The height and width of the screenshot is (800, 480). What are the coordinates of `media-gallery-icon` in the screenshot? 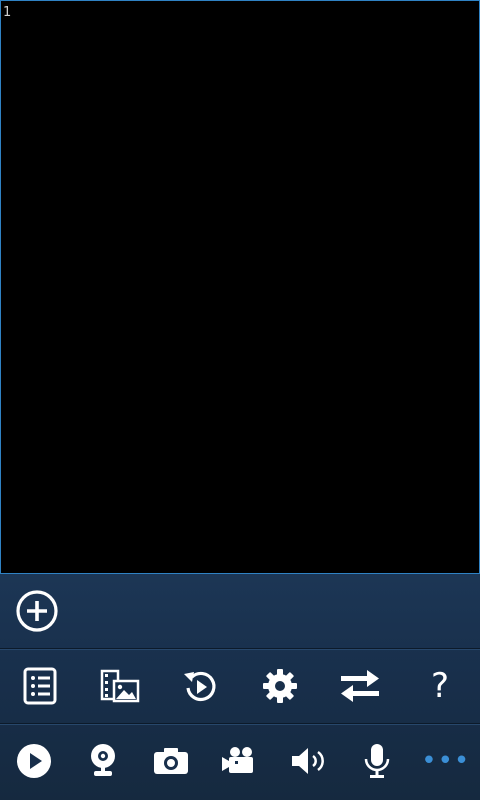 It's located at (120, 686).